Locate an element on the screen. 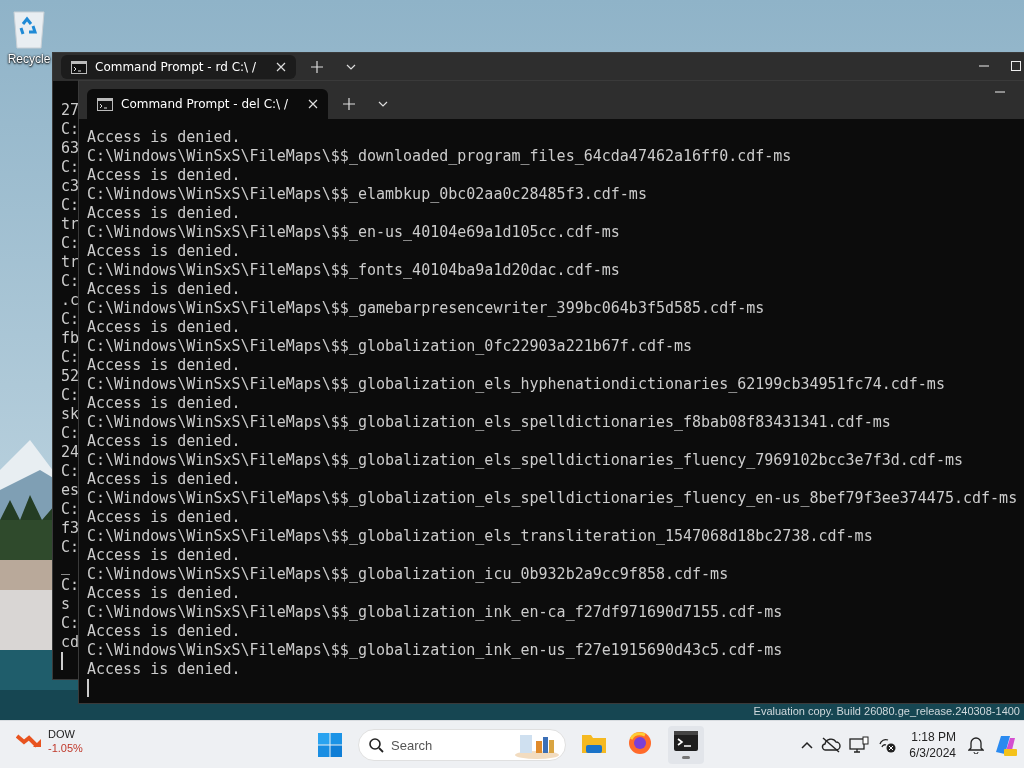 This screenshot has height=768, width=1024. clock-date: 6/3/2024 is located at coordinates (932, 753).